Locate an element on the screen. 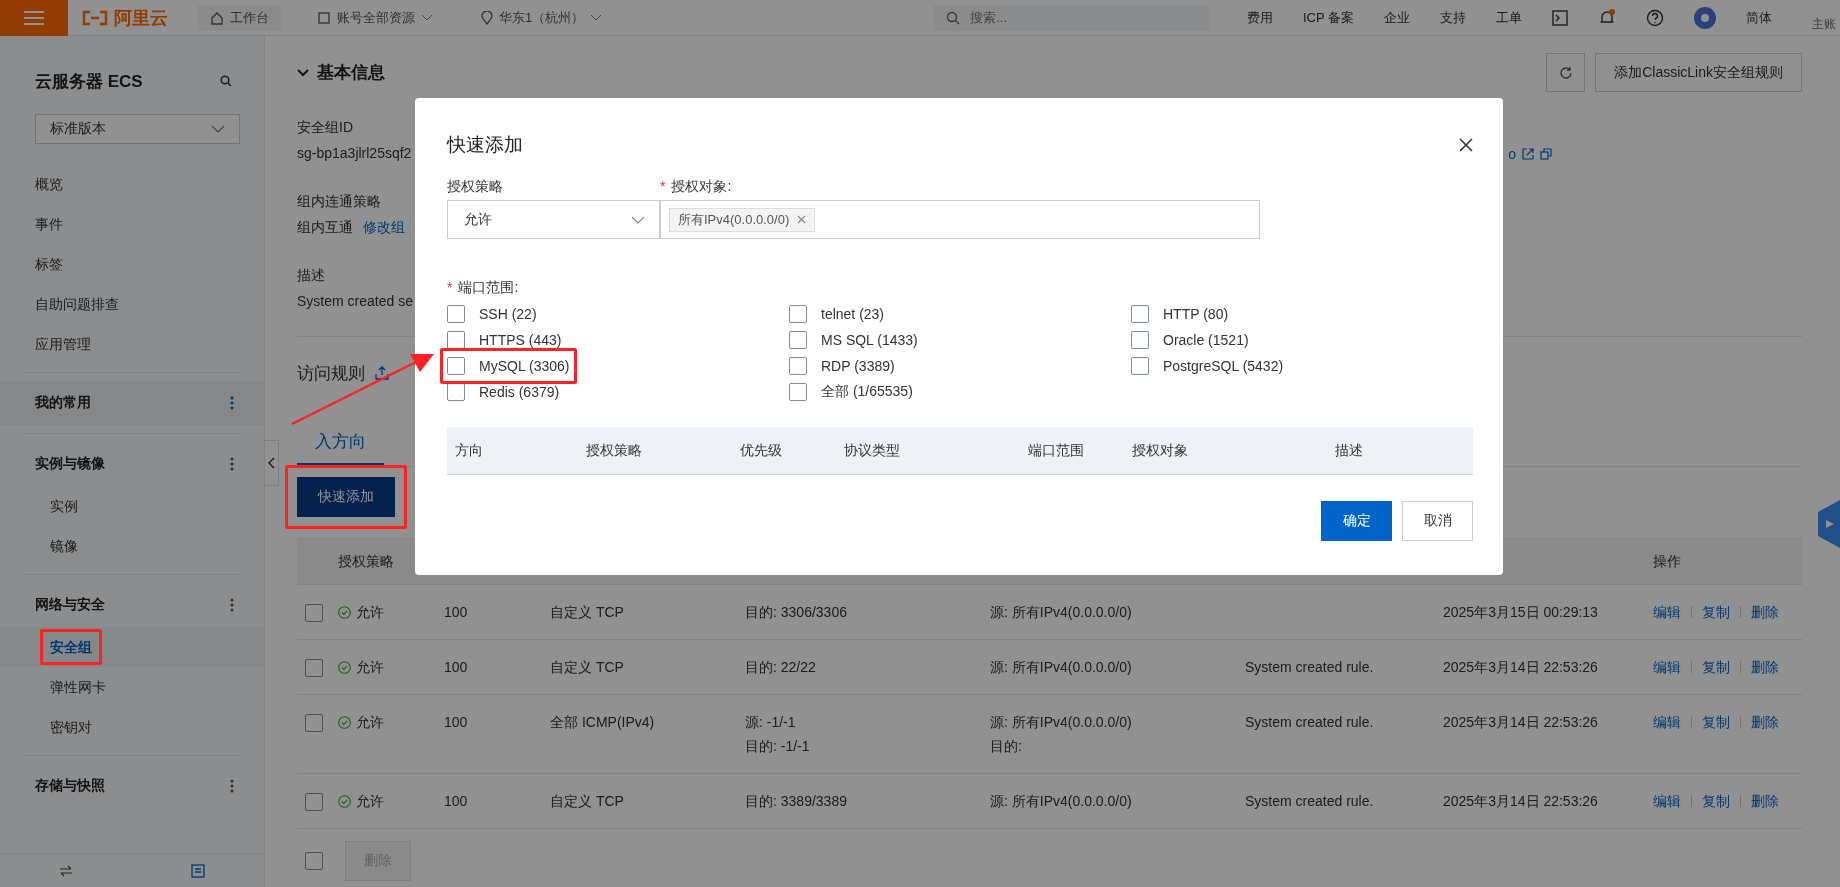 Image resolution: width=1840 pixels, height=887 pixels. sidebar-item: 安全组 is located at coordinates (132, 647).